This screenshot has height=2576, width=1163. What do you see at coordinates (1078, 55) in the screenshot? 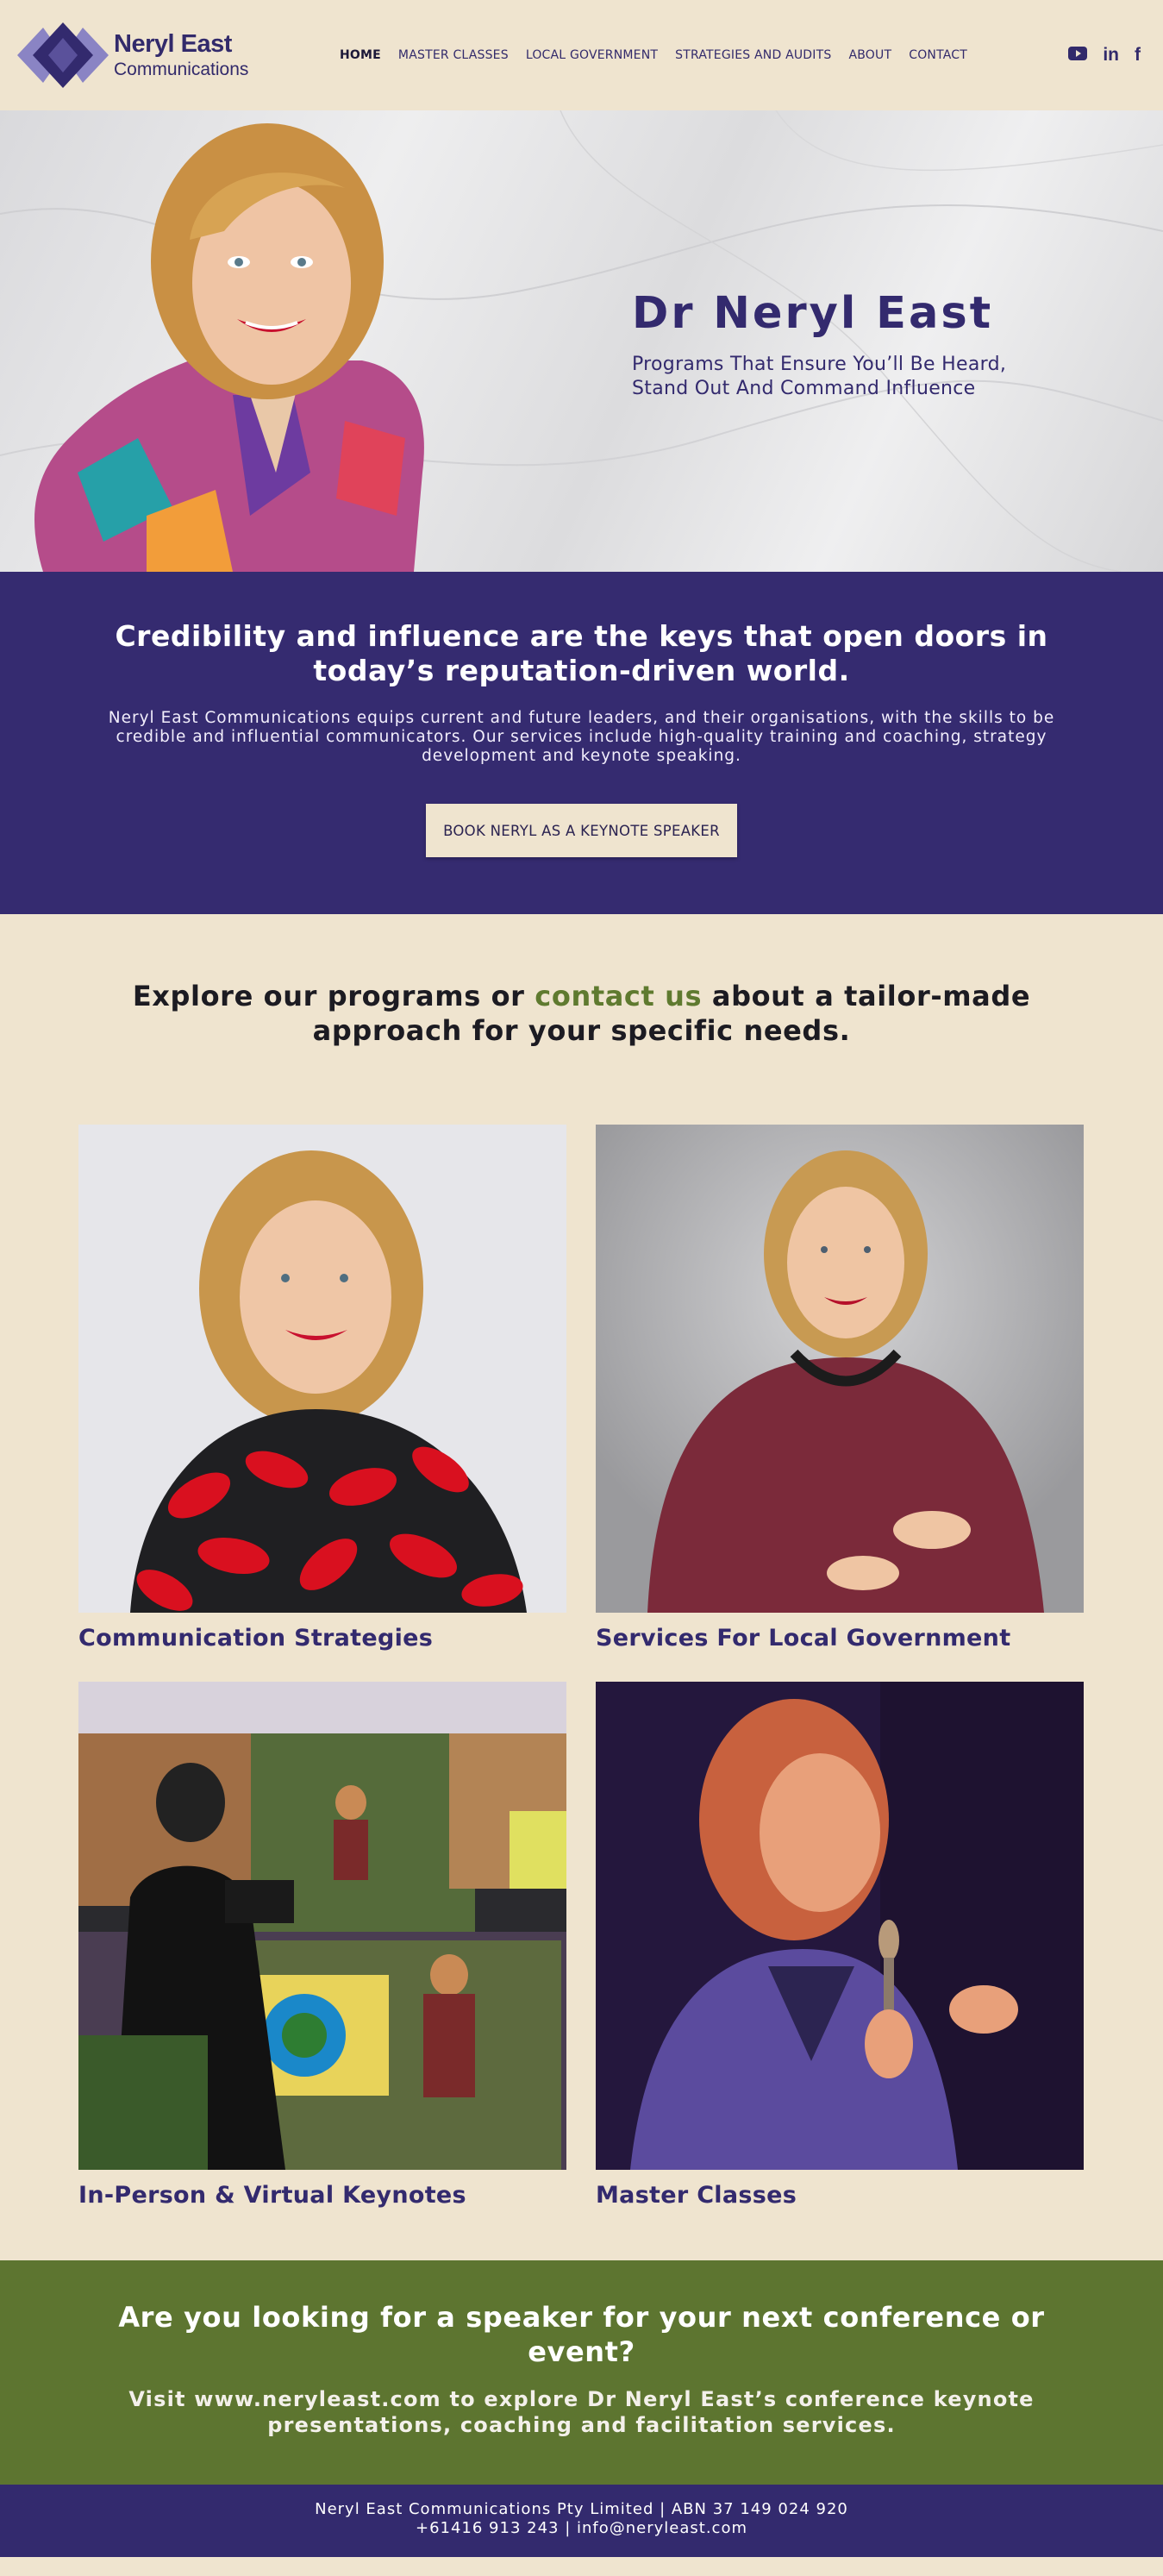
I see `youtube-icon` at bounding box center [1078, 55].